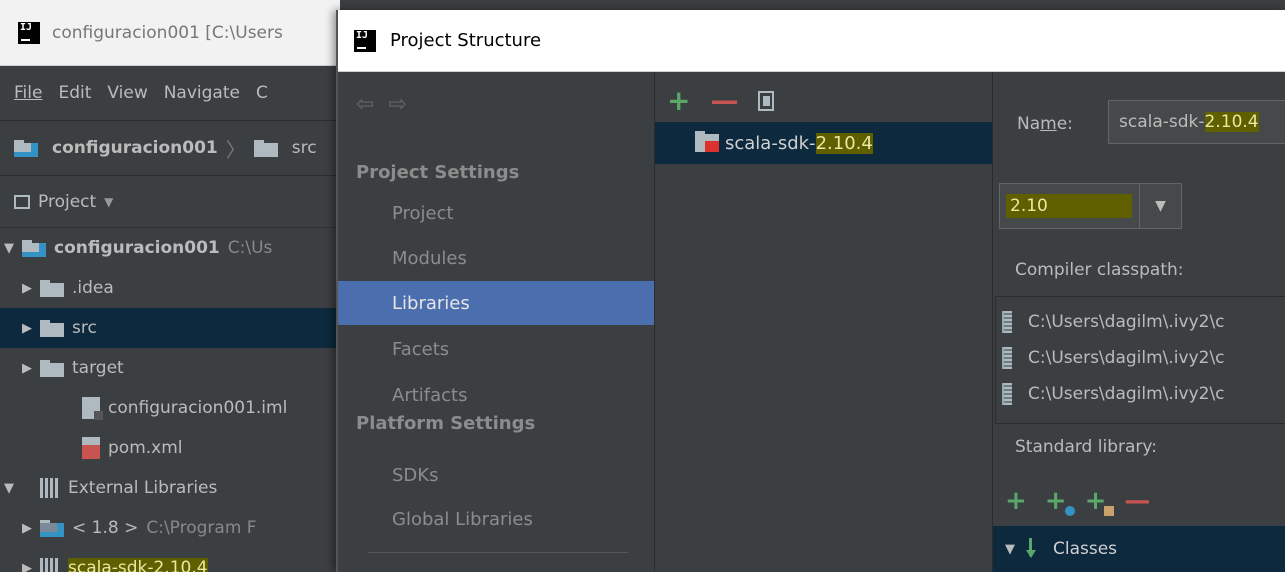 Image resolution: width=1285 pixels, height=572 pixels. Describe the element at coordinates (496, 303) in the screenshot. I see `nav-item-libraries: Libraries` at that location.